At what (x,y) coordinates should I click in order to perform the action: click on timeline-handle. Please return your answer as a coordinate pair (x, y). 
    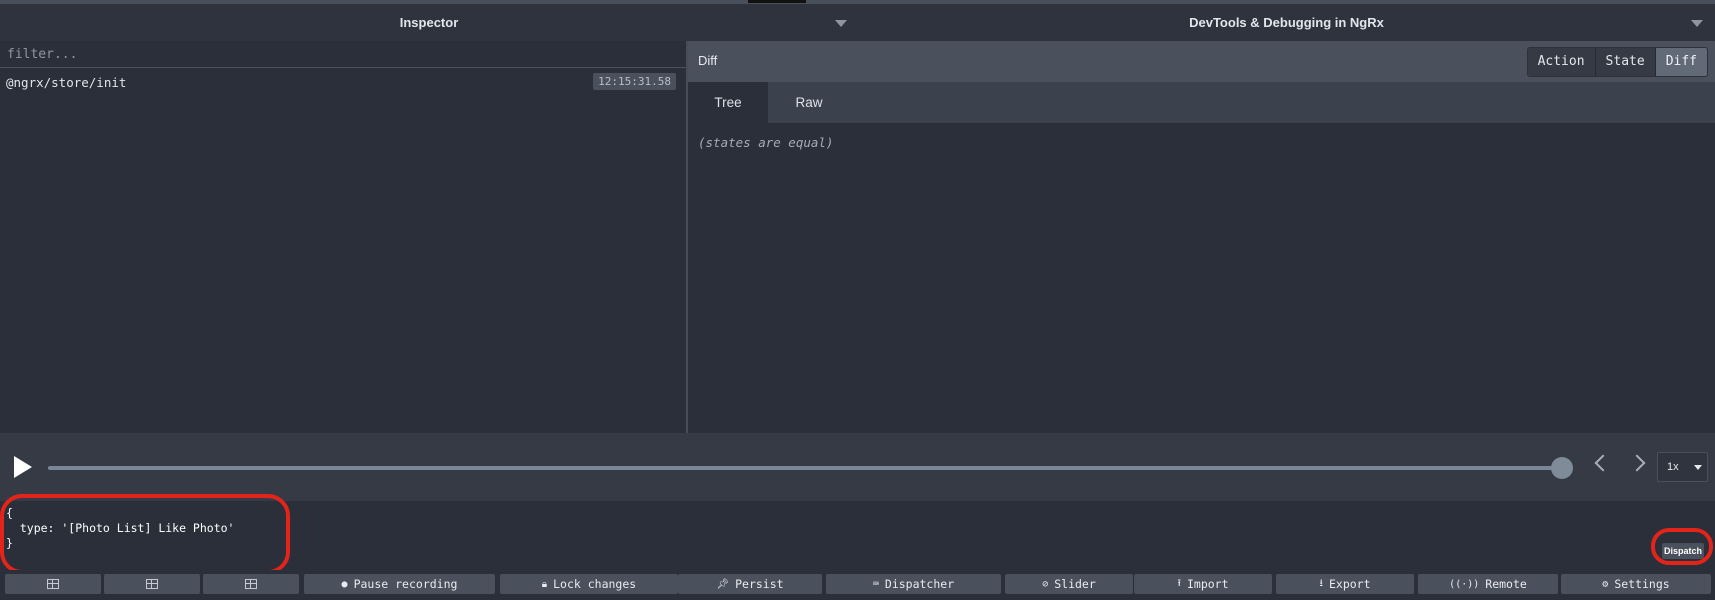
    Looking at the image, I should click on (1562, 468).